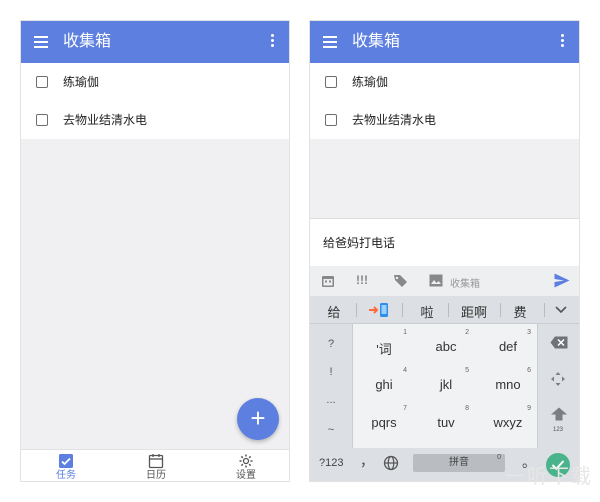 This screenshot has width=600, height=502. I want to click on key-number: 6, so click(529, 370).